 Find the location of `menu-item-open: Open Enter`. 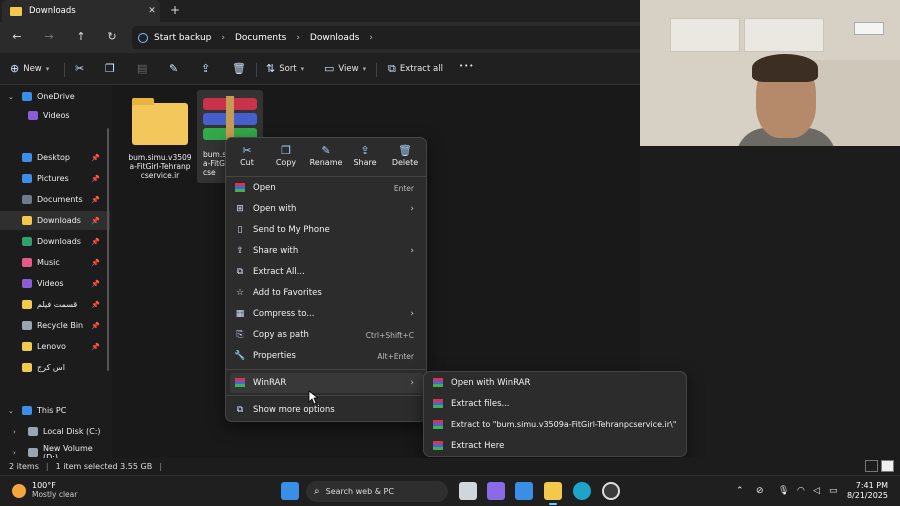

menu-item-open: Open Enter is located at coordinates (327, 188).